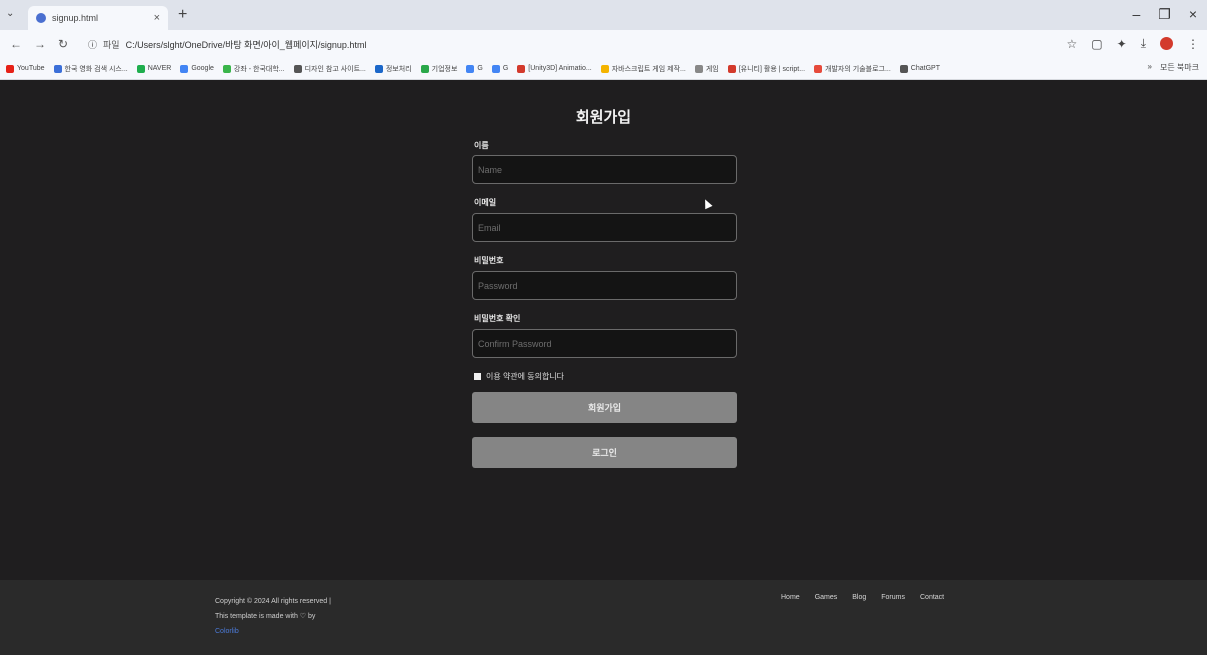  Describe the element at coordinates (41, 18) in the screenshot. I see `tab-favicon-icon` at that location.